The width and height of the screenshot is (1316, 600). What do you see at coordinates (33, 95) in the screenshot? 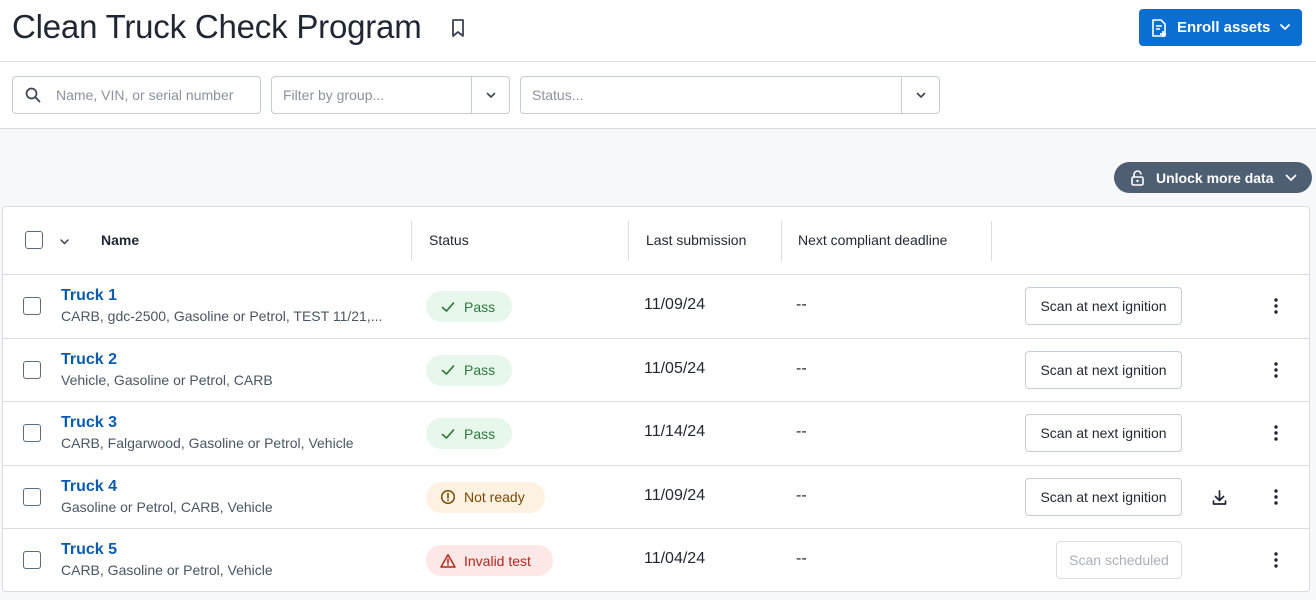
I see `search-icon` at bounding box center [33, 95].